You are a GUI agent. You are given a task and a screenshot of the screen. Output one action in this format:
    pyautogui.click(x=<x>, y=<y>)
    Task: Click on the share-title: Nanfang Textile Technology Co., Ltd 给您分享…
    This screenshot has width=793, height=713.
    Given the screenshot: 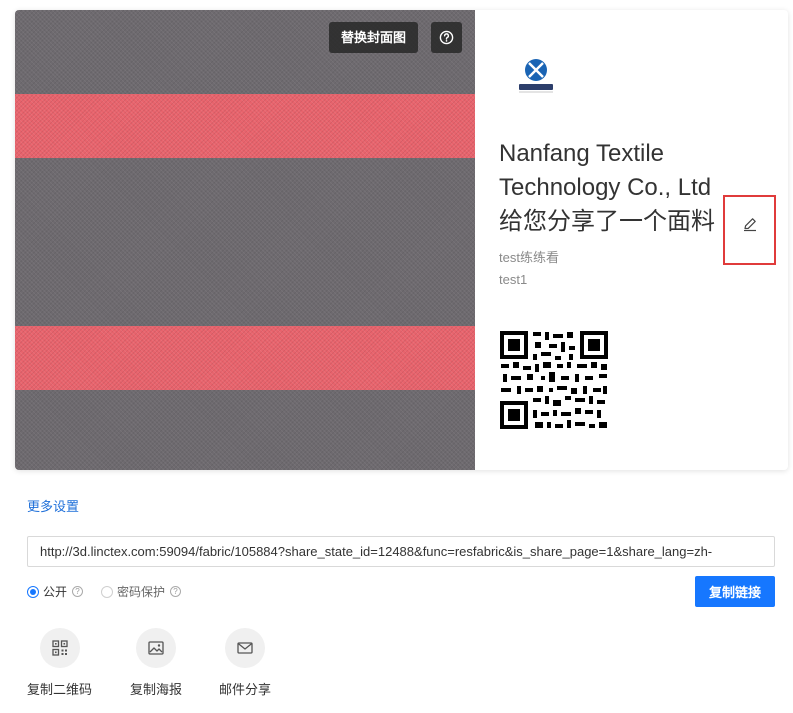 What is the action you would take?
    pyautogui.click(x=619, y=188)
    